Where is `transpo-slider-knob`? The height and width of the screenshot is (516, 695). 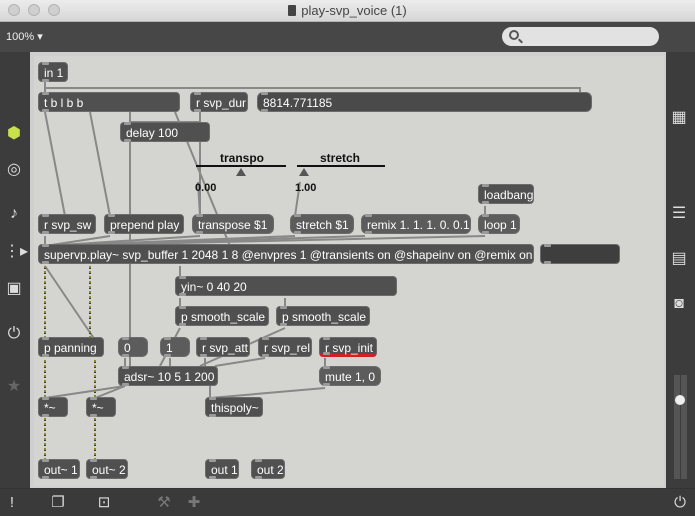
transpo-slider-knob is located at coordinates (241, 172).